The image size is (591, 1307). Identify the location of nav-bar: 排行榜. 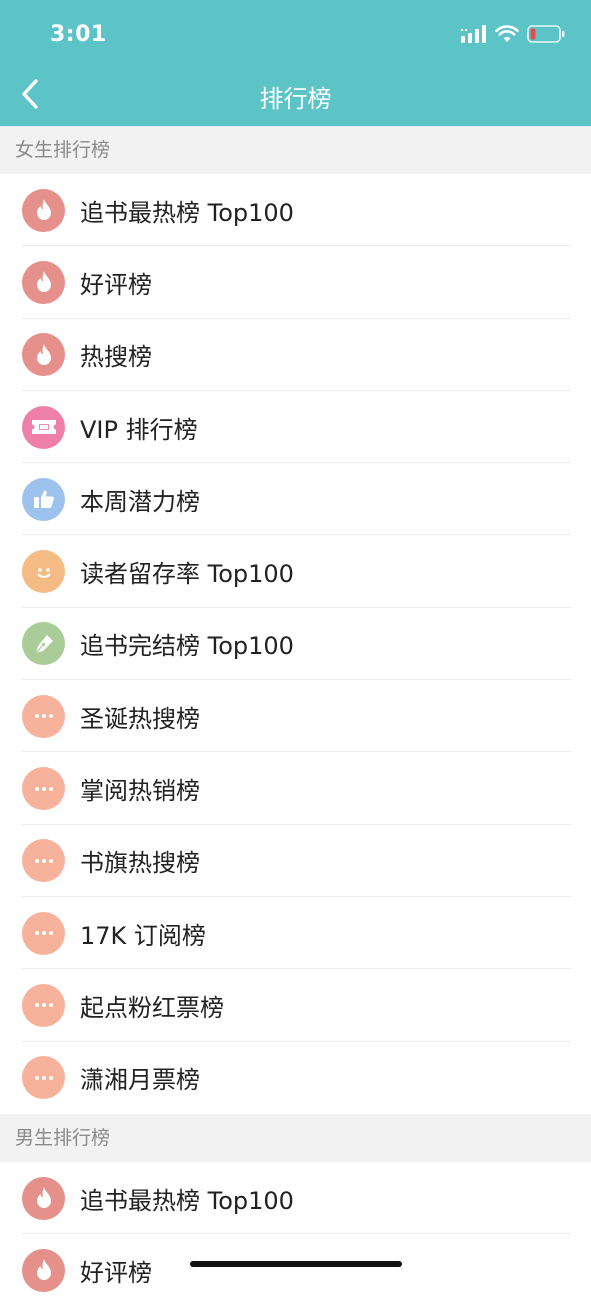
(295, 98).